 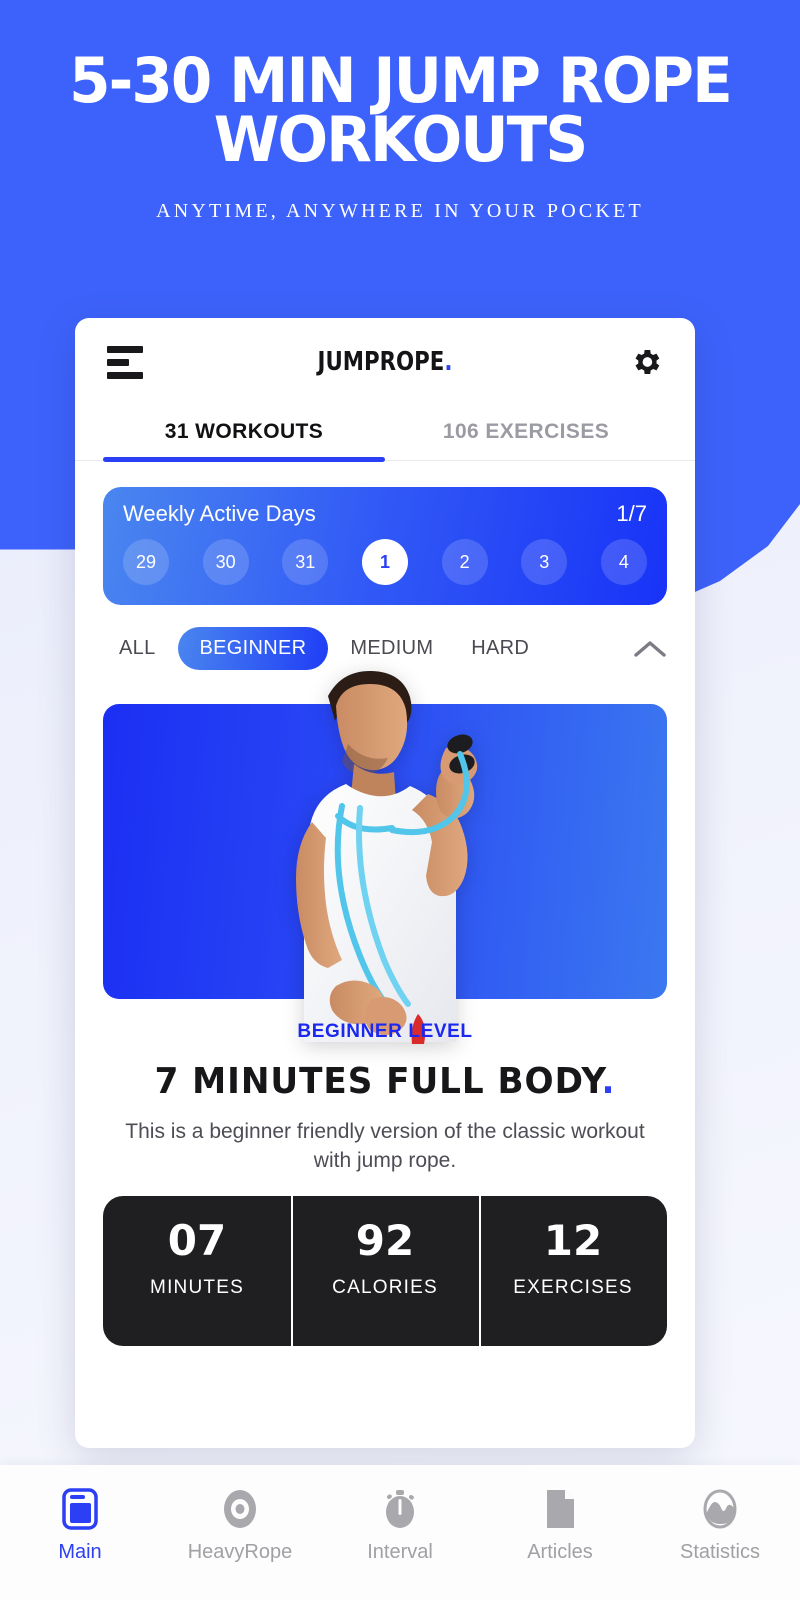 I want to click on weekly-active-days-card: Weekly Active Days 1/7 29 30 31 1 2 3 4, so click(x=385, y=546).